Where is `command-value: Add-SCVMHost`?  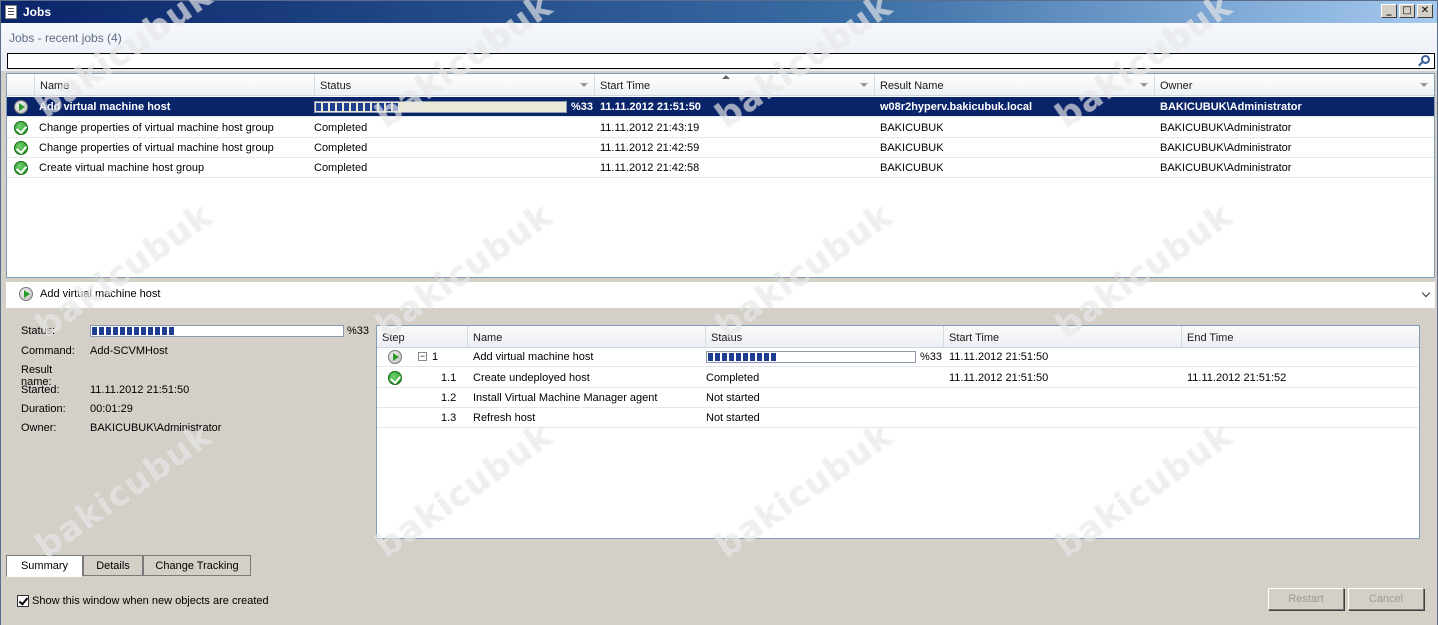 command-value: Add-SCVMHost is located at coordinates (129, 351).